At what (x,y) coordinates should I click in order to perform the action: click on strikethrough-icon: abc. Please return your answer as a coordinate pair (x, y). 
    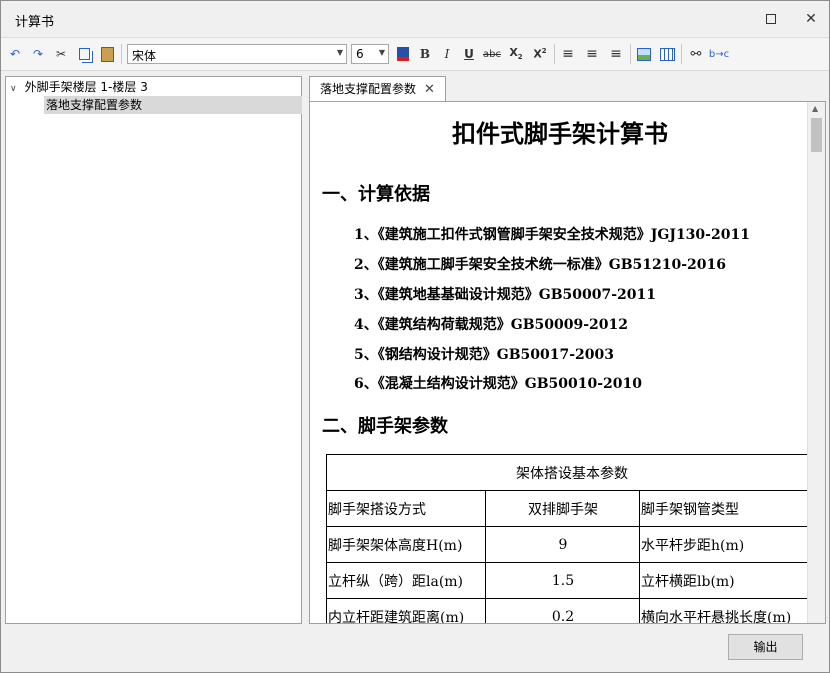
    Looking at the image, I should click on (492, 54).